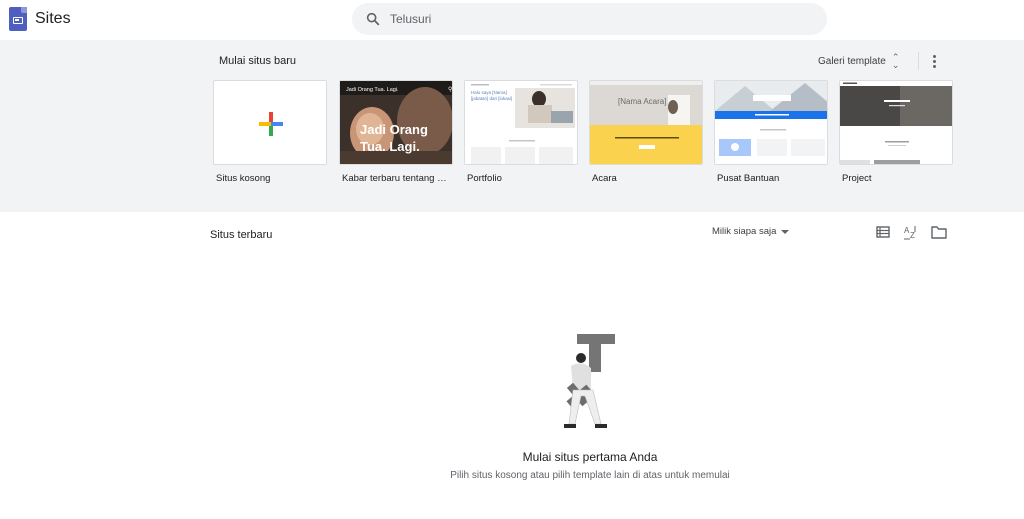  What do you see at coordinates (590, 457) in the screenshot?
I see `empty-state-title: Mulai situs pertama Anda` at bounding box center [590, 457].